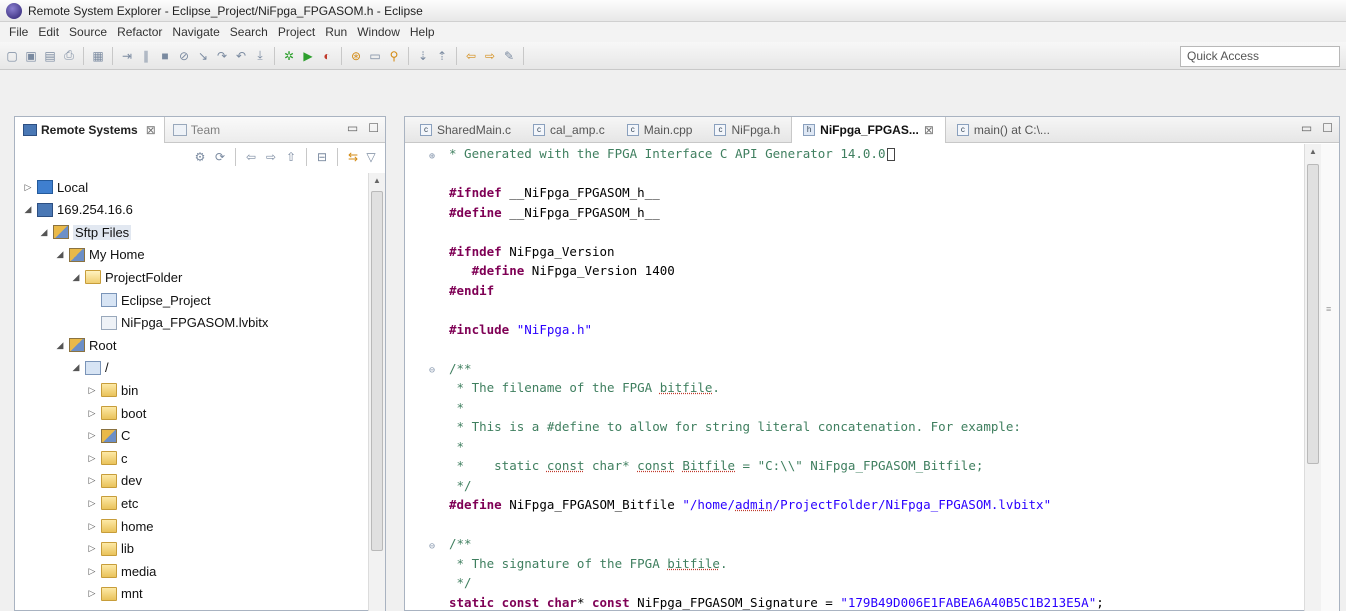  What do you see at coordinates (200, 157) in the screenshot?
I see `new-connection-icon: ⚙` at bounding box center [200, 157].